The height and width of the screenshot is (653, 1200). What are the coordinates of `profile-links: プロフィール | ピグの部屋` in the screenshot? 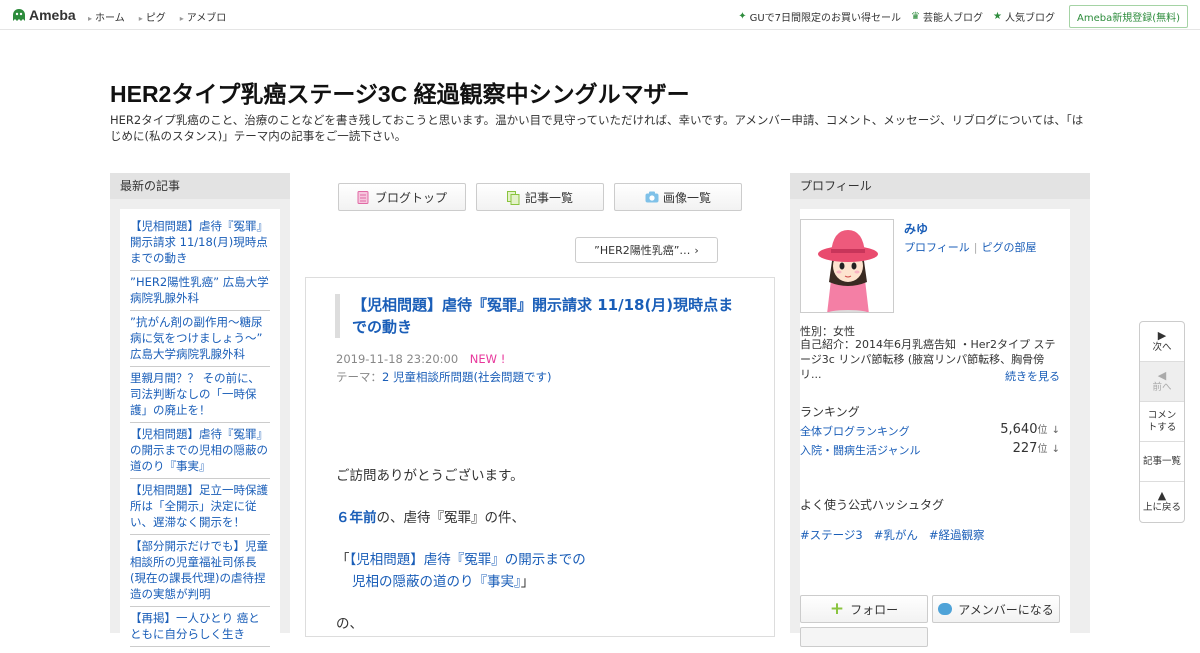 It's located at (970, 247).